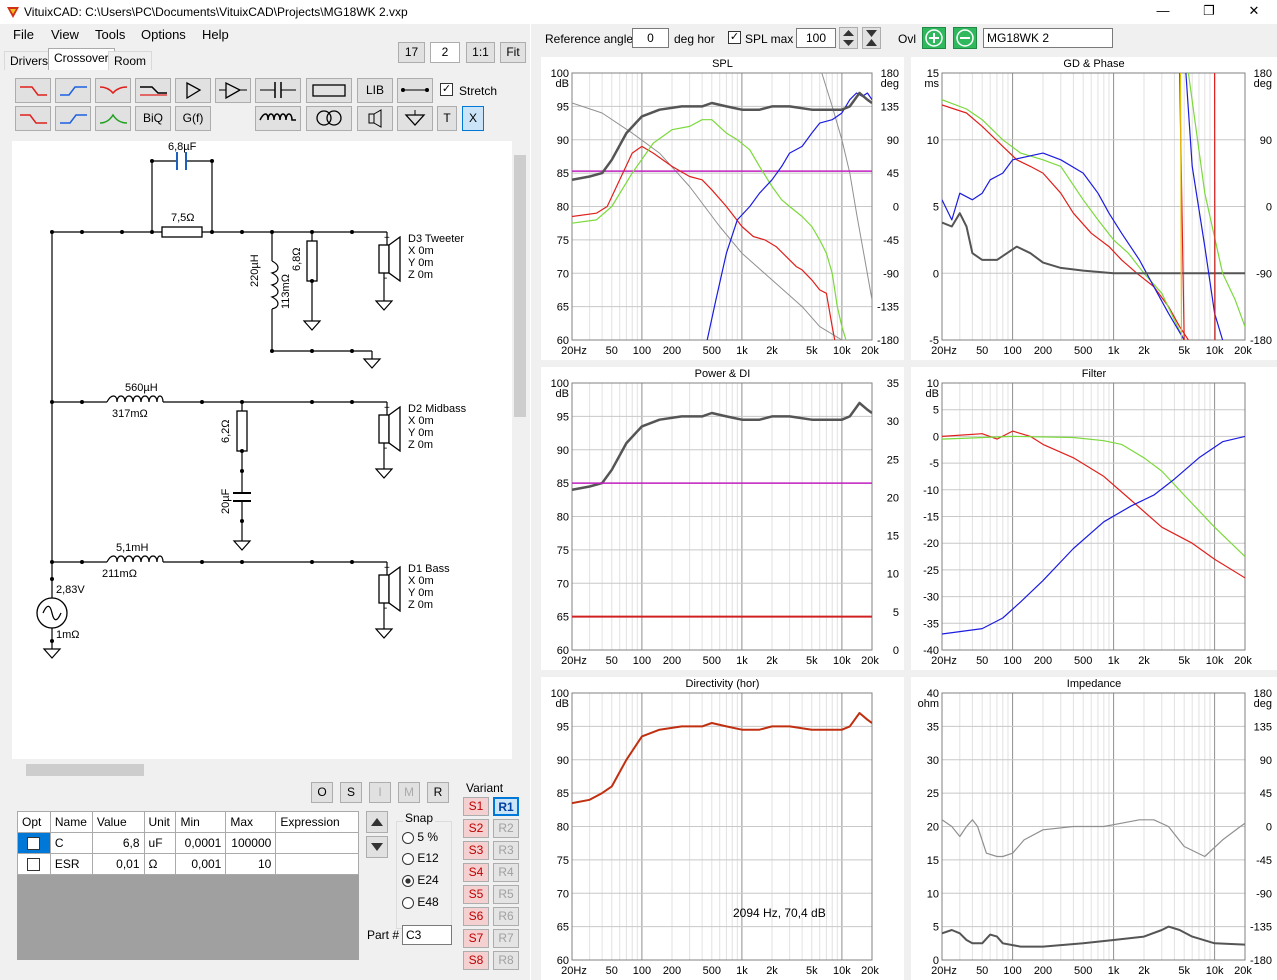 The image size is (1277, 980). Describe the element at coordinates (506, 938) in the screenshot. I see `variant-r7-button: R7` at that location.